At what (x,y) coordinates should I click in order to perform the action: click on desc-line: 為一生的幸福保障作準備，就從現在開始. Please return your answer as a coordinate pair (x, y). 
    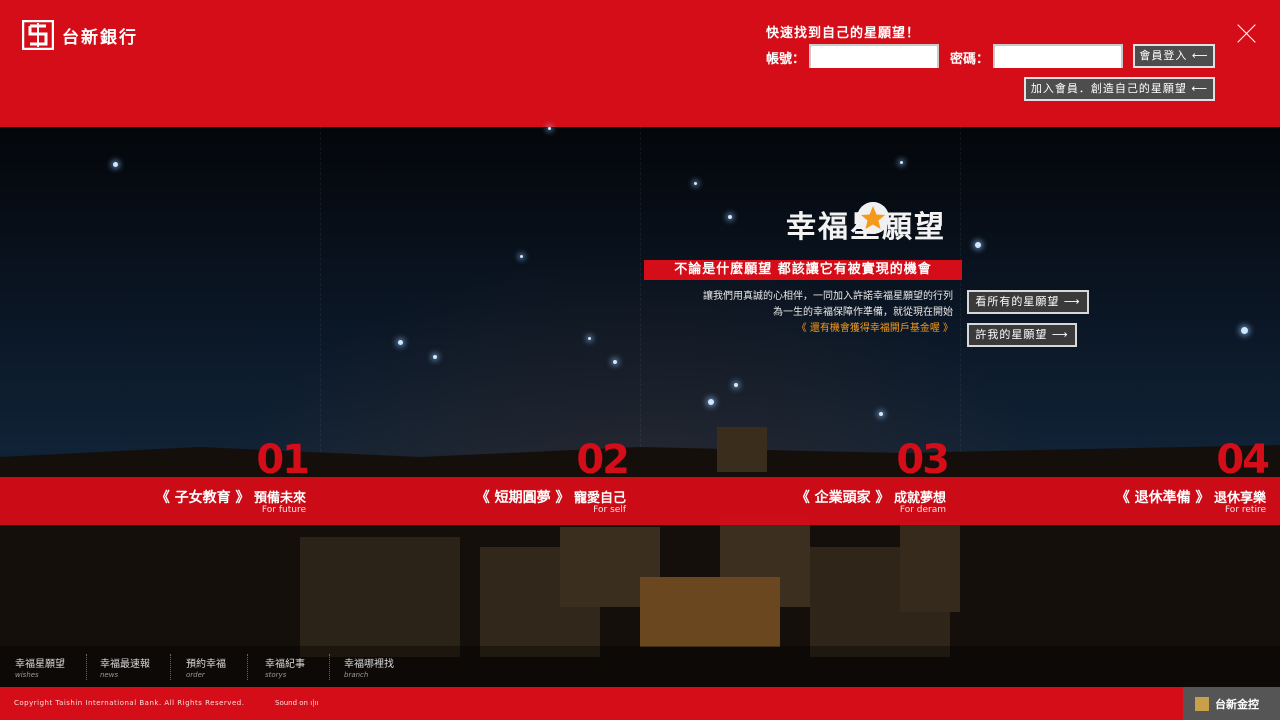
    Looking at the image, I should click on (863, 312).